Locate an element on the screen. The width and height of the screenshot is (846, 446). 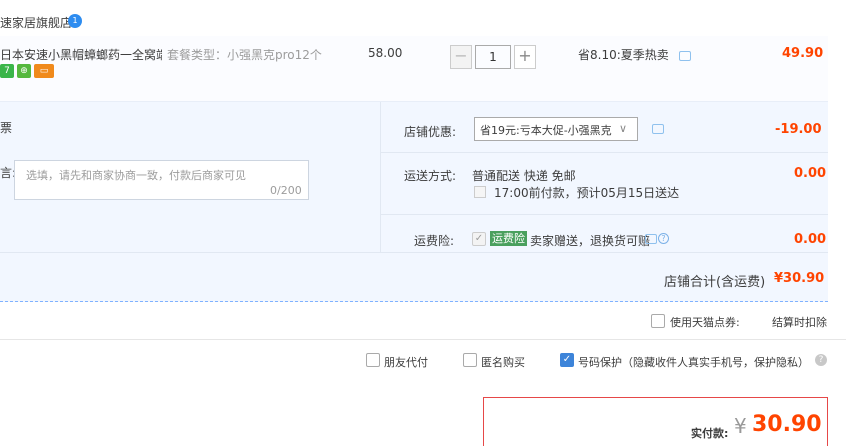
shop-name: 速家居旗舰店 is located at coordinates (36, 22).